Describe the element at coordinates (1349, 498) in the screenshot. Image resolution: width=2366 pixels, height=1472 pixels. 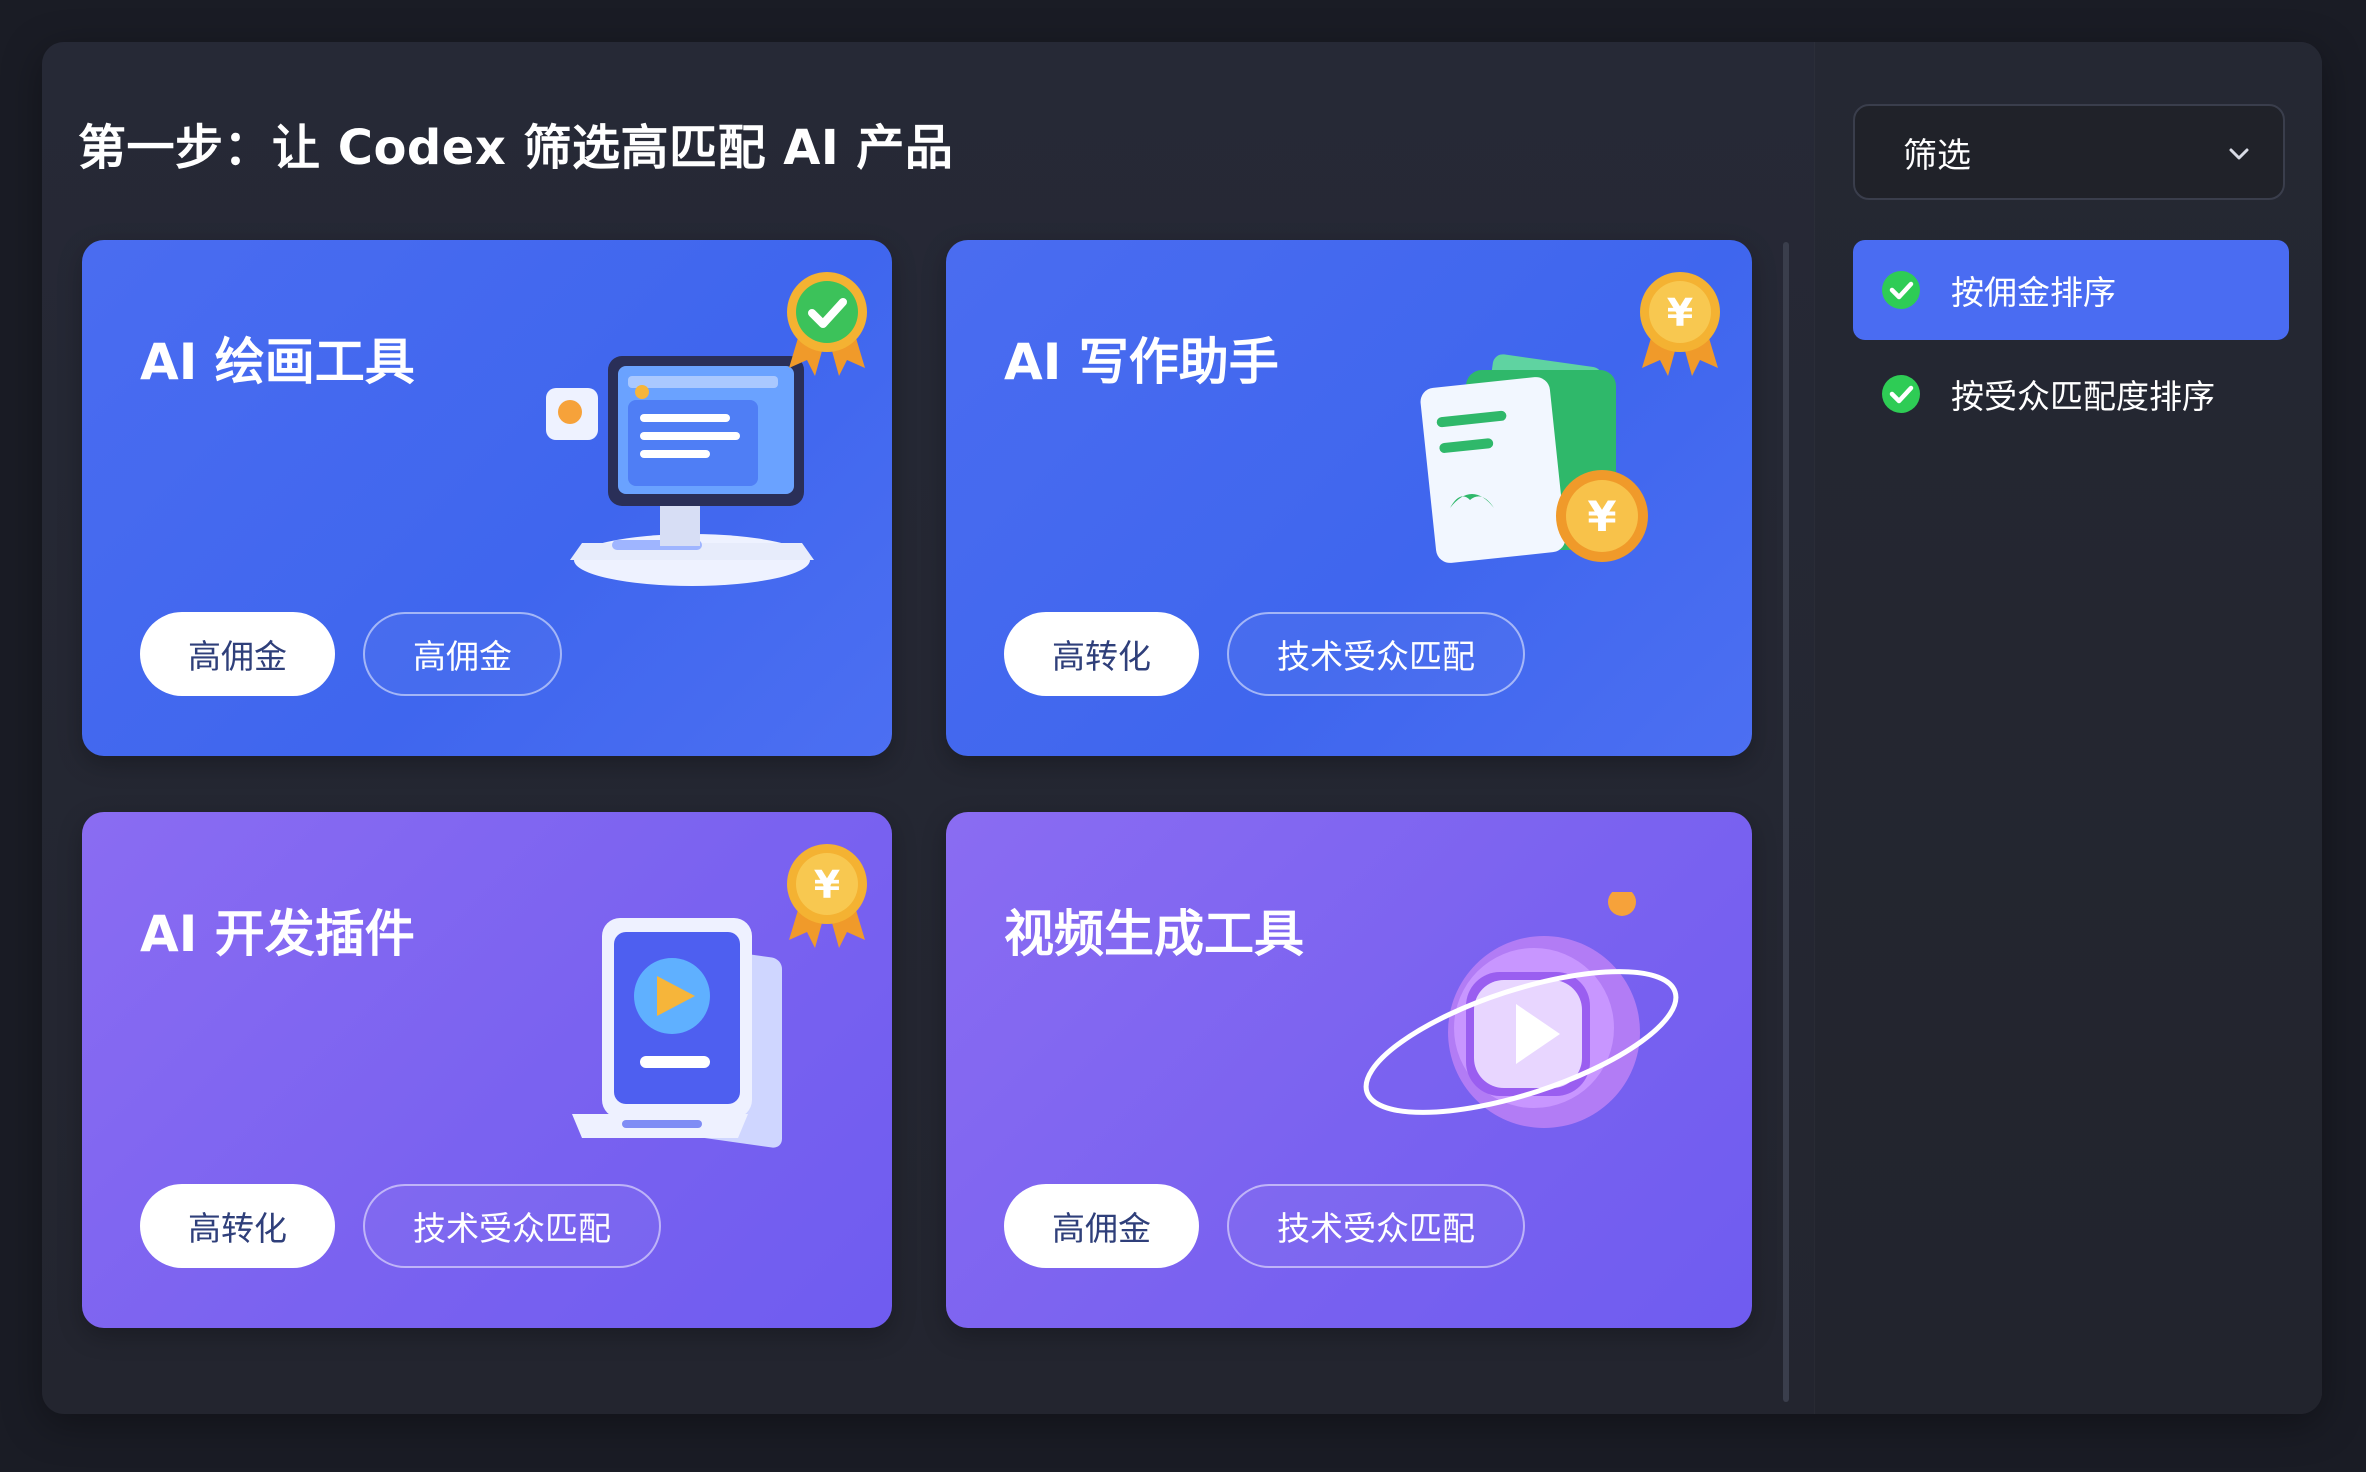
I see `product-card-ai-writing: AI 写作助手 ¥ ¥ 高转化 技术受众匹配` at that location.